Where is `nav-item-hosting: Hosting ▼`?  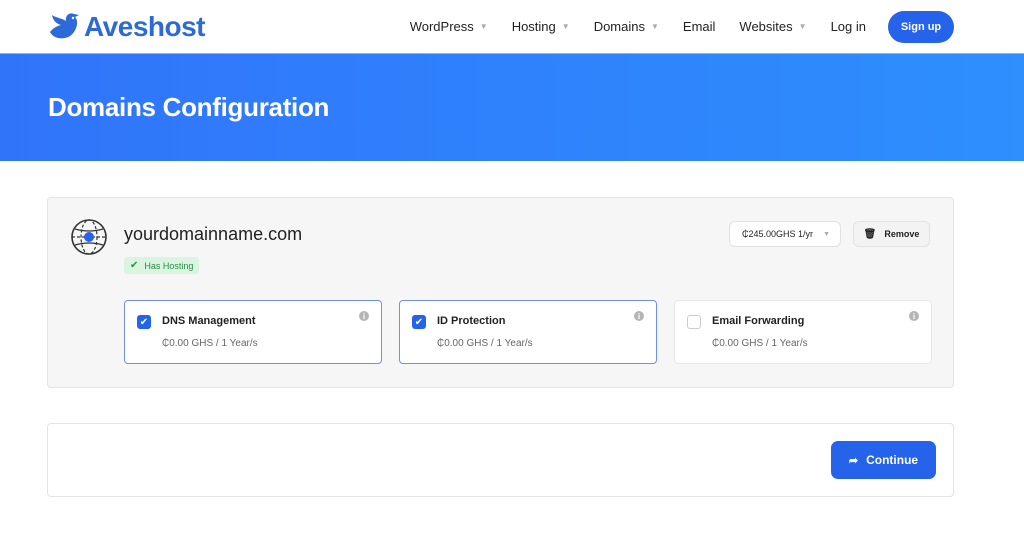 nav-item-hosting: Hosting ▼ is located at coordinates (541, 26).